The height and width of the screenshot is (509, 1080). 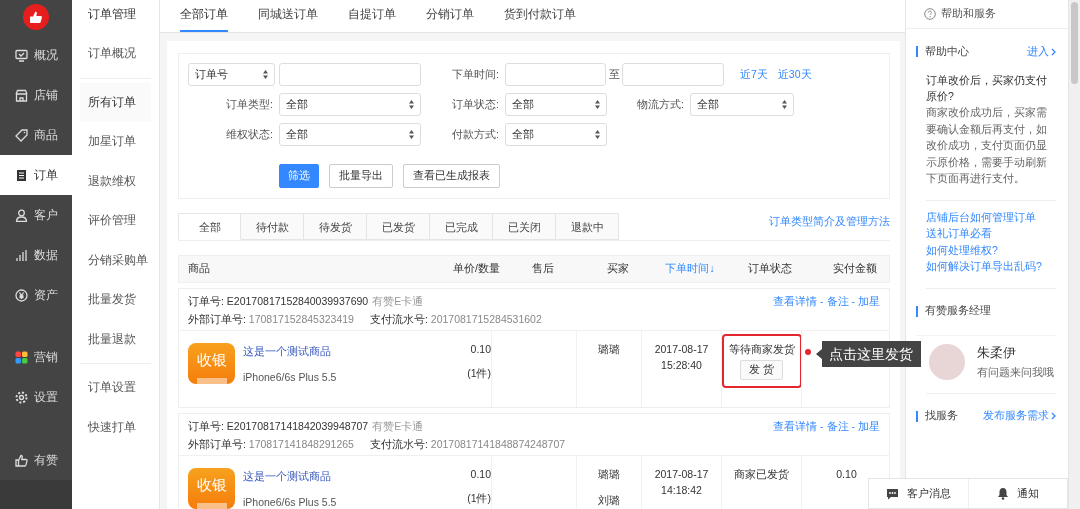 What do you see at coordinates (947, 51) in the screenshot?
I see `section-title: 帮助中心` at bounding box center [947, 51].